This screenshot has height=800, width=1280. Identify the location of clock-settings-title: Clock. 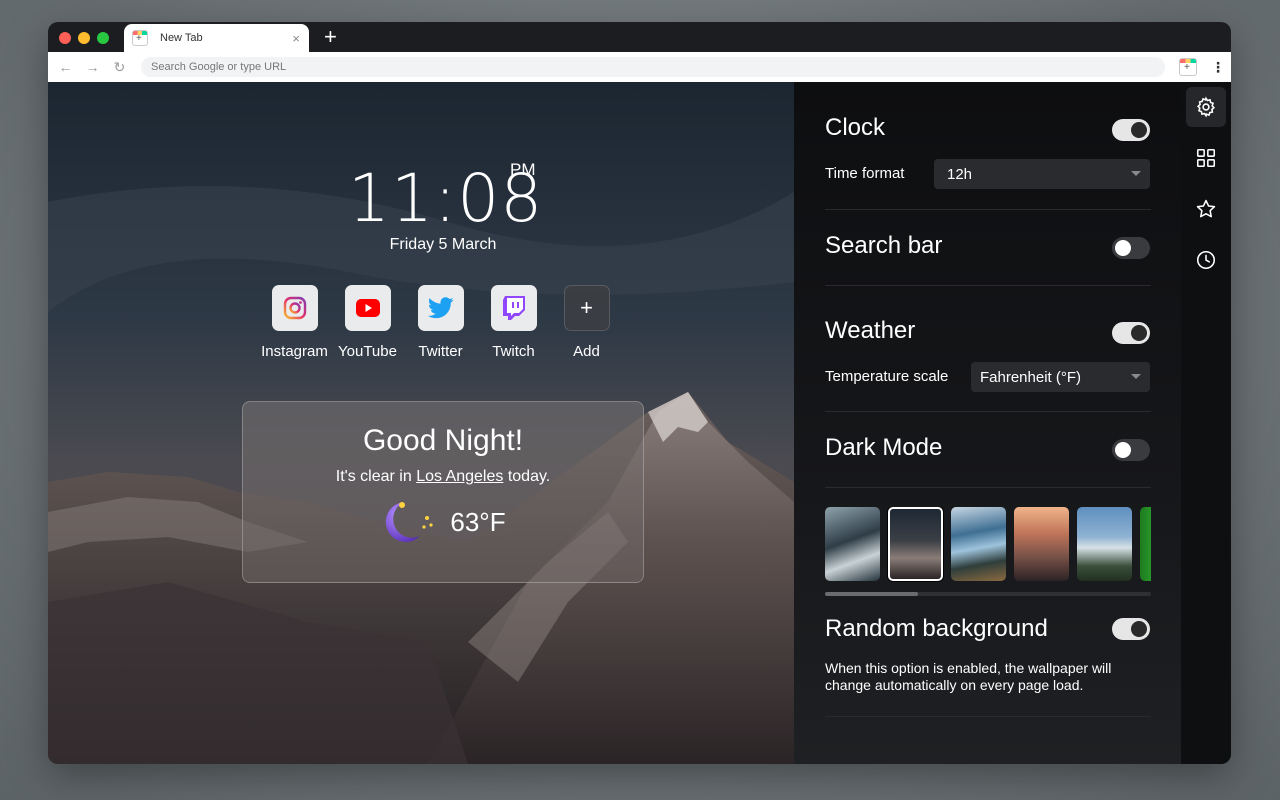
(855, 127).